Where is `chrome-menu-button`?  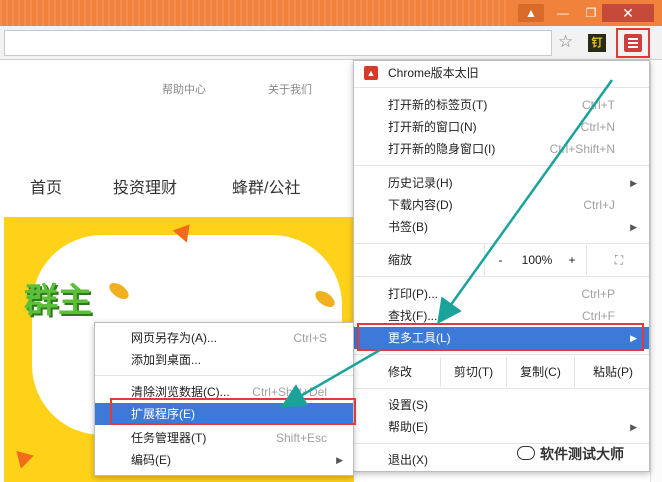
chrome-menu-button is located at coordinates (633, 43).